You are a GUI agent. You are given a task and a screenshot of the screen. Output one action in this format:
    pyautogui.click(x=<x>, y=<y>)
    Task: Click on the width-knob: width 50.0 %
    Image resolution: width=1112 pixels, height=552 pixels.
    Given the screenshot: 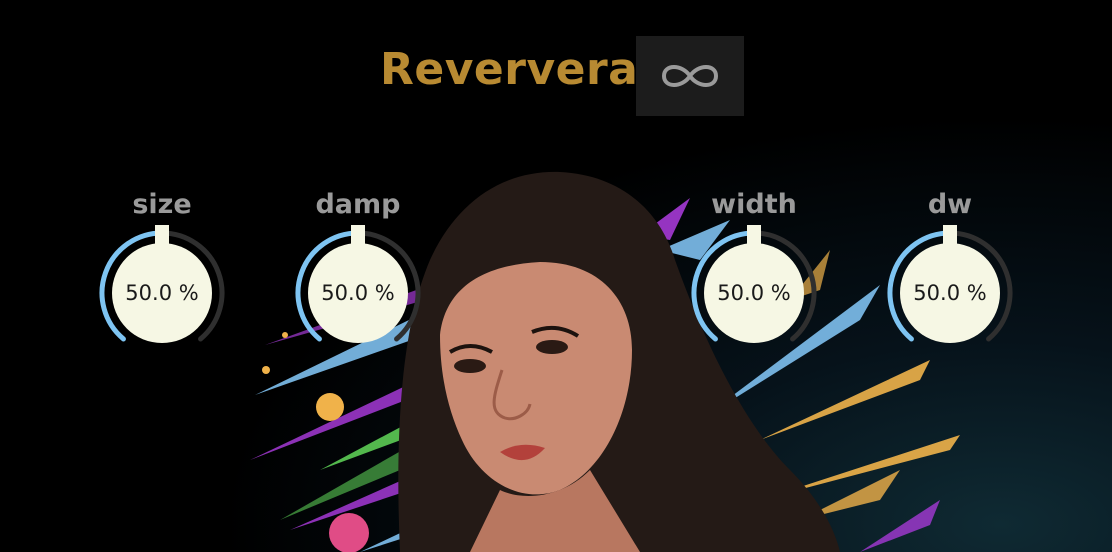 What is the action you would take?
    pyautogui.click(x=754, y=277)
    